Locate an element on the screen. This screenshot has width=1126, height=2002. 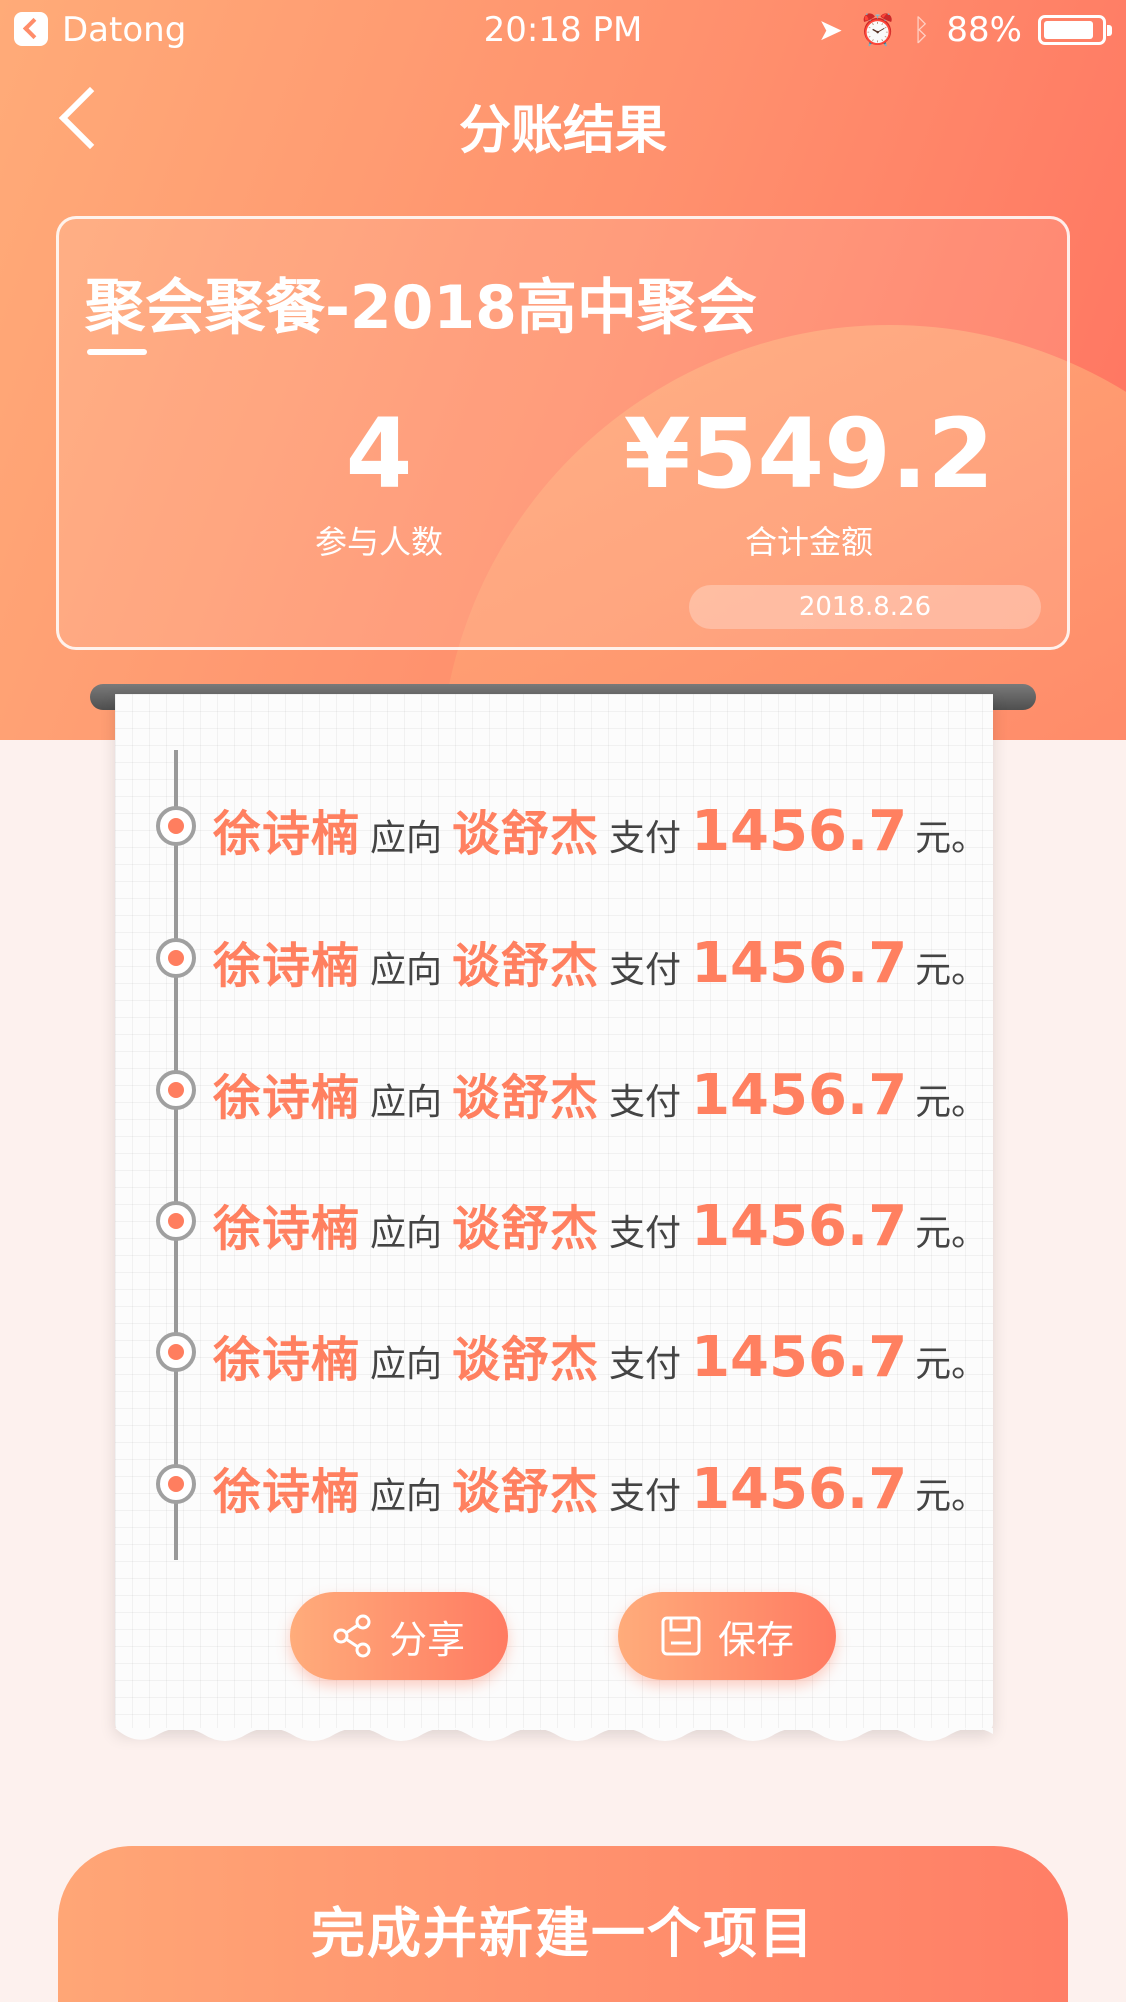
alarm-icon: ⏰ is located at coordinates (878, 30).